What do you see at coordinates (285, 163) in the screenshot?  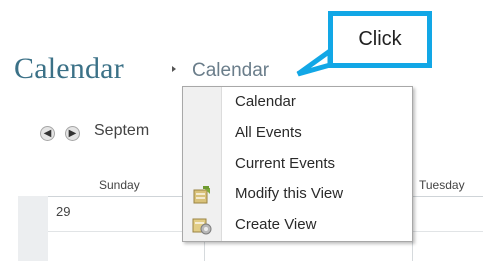 I see `menu-item-current-events: Current Events` at bounding box center [285, 163].